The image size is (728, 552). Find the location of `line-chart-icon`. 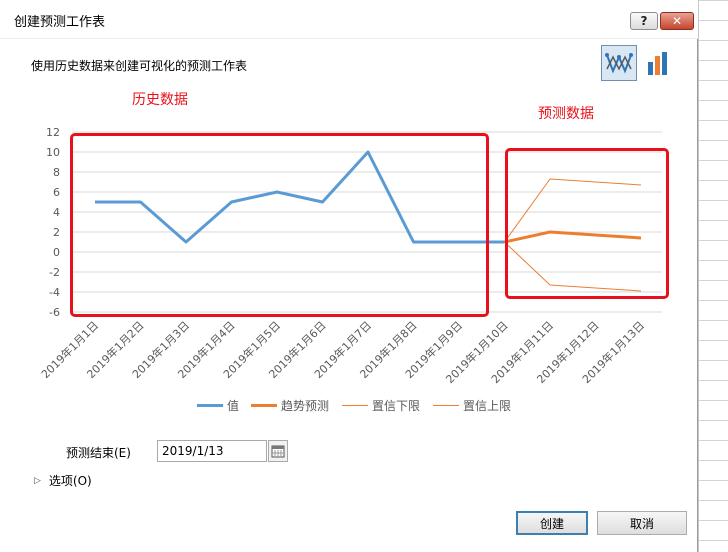

line-chart-icon is located at coordinates (619, 63).